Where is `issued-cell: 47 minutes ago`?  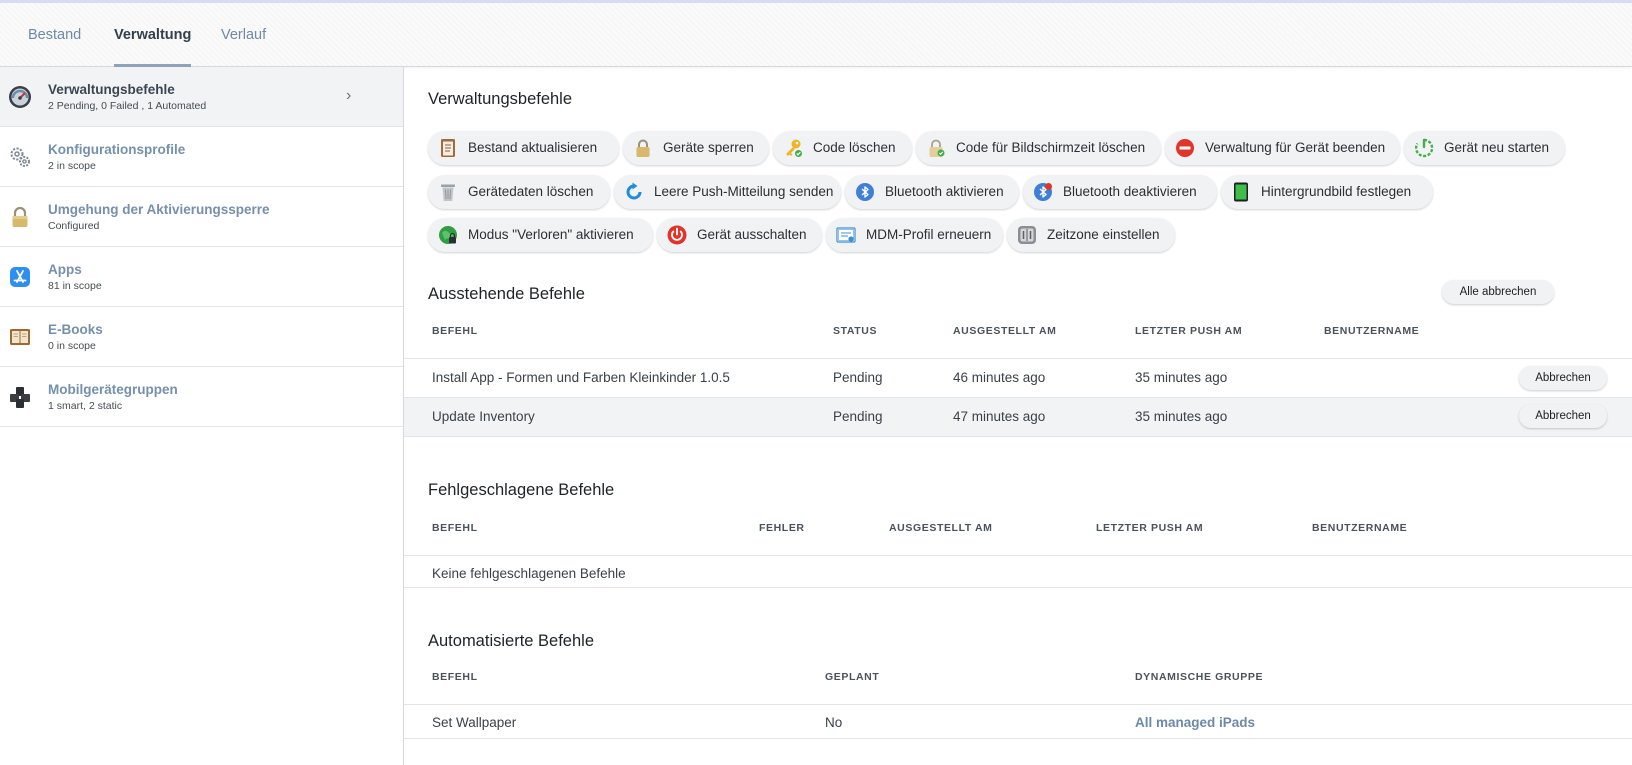 issued-cell: 47 minutes ago is located at coordinates (999, 416).